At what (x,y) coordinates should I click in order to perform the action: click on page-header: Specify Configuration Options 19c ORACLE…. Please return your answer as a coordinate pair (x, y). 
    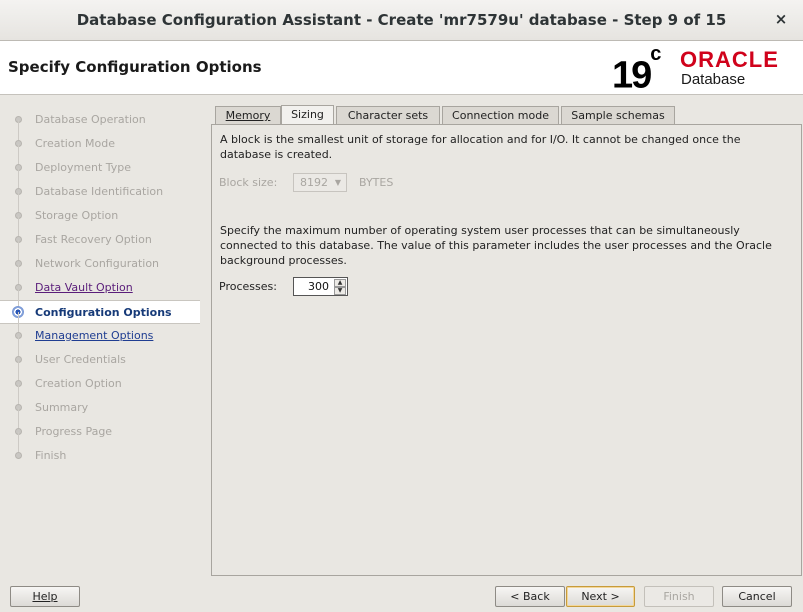
    Looking at the image, I should click on (401, 69).